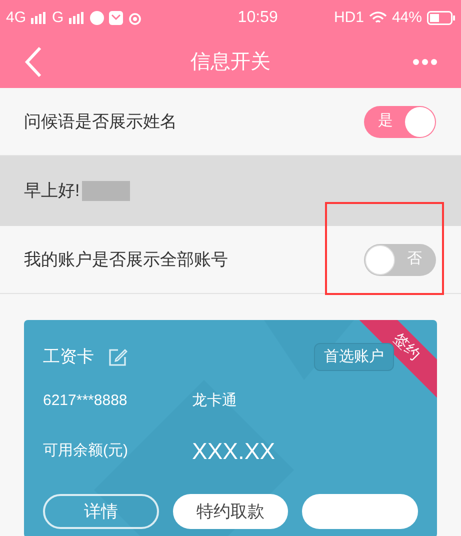 Image resolution: width=461 pixels, height=536 pixels. What do you see at coordinates (100, 121) in the screenshot?
I see `setting-label: 问候语是否展示姓名` at bounding box center [100, 121].